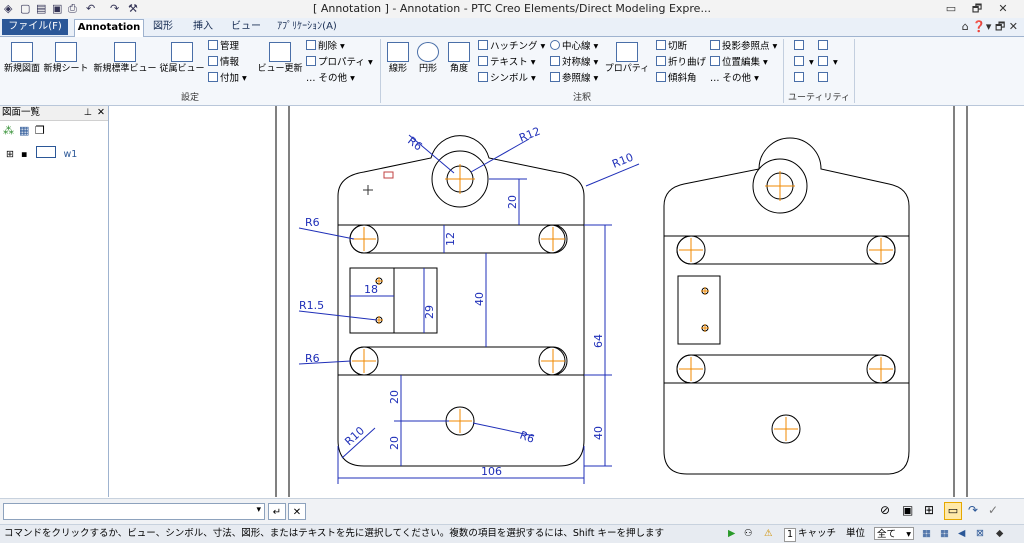 The image size is (1024, 543). I want to click on minimize-button: ▭, so click(951, 9).